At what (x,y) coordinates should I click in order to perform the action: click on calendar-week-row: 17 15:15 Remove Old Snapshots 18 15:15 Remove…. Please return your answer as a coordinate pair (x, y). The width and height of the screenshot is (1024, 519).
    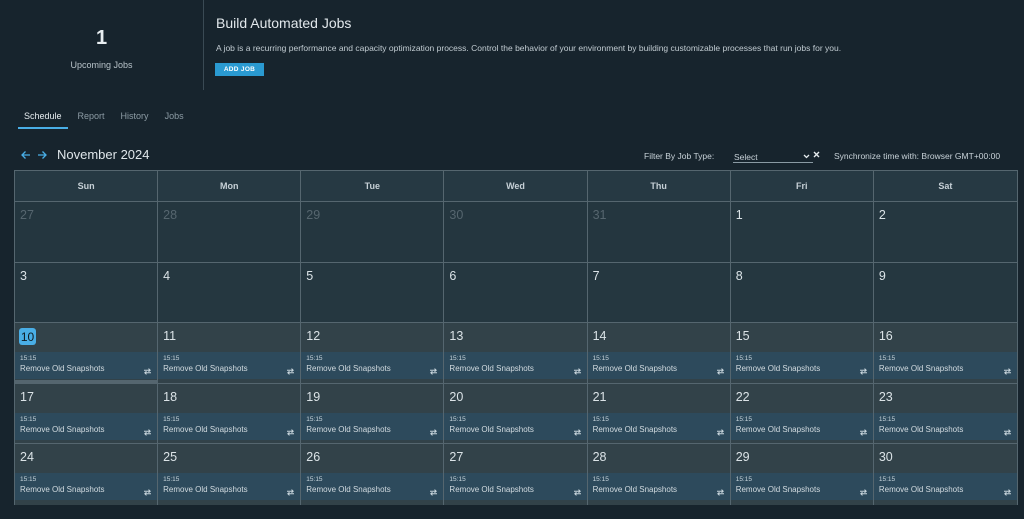
    Looking at the image, I should click on (516, 414).